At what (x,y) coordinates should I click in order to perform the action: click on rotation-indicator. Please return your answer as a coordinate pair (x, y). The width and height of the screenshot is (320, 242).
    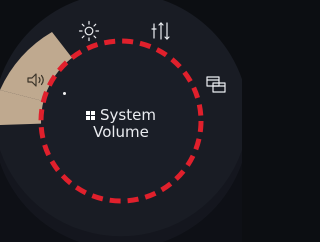
    Looking at the image, I should click on (64, 93).